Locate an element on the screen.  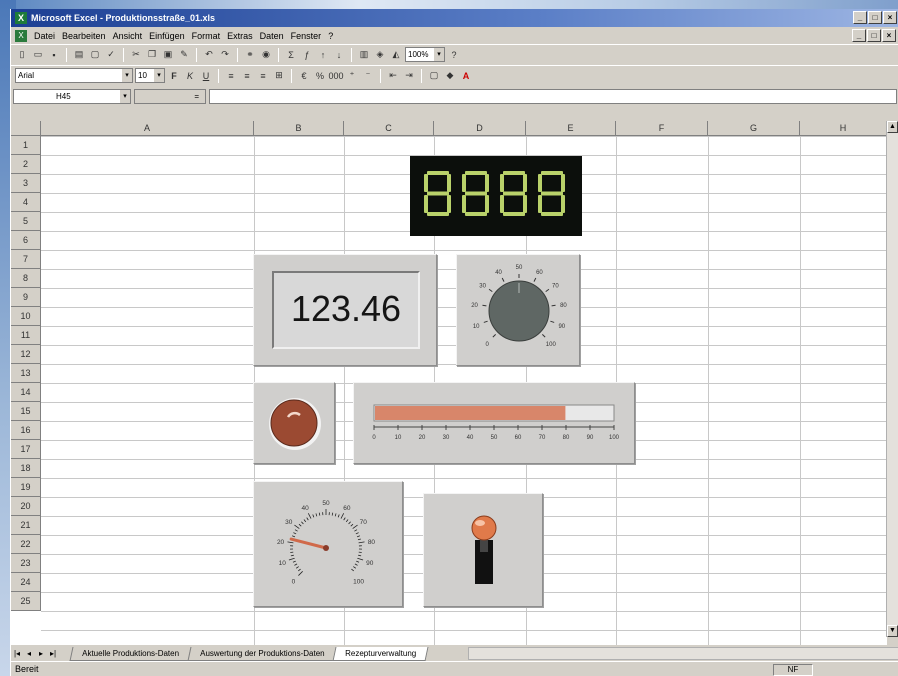
formula-equals-button: = is located at coordinates (170, 96).